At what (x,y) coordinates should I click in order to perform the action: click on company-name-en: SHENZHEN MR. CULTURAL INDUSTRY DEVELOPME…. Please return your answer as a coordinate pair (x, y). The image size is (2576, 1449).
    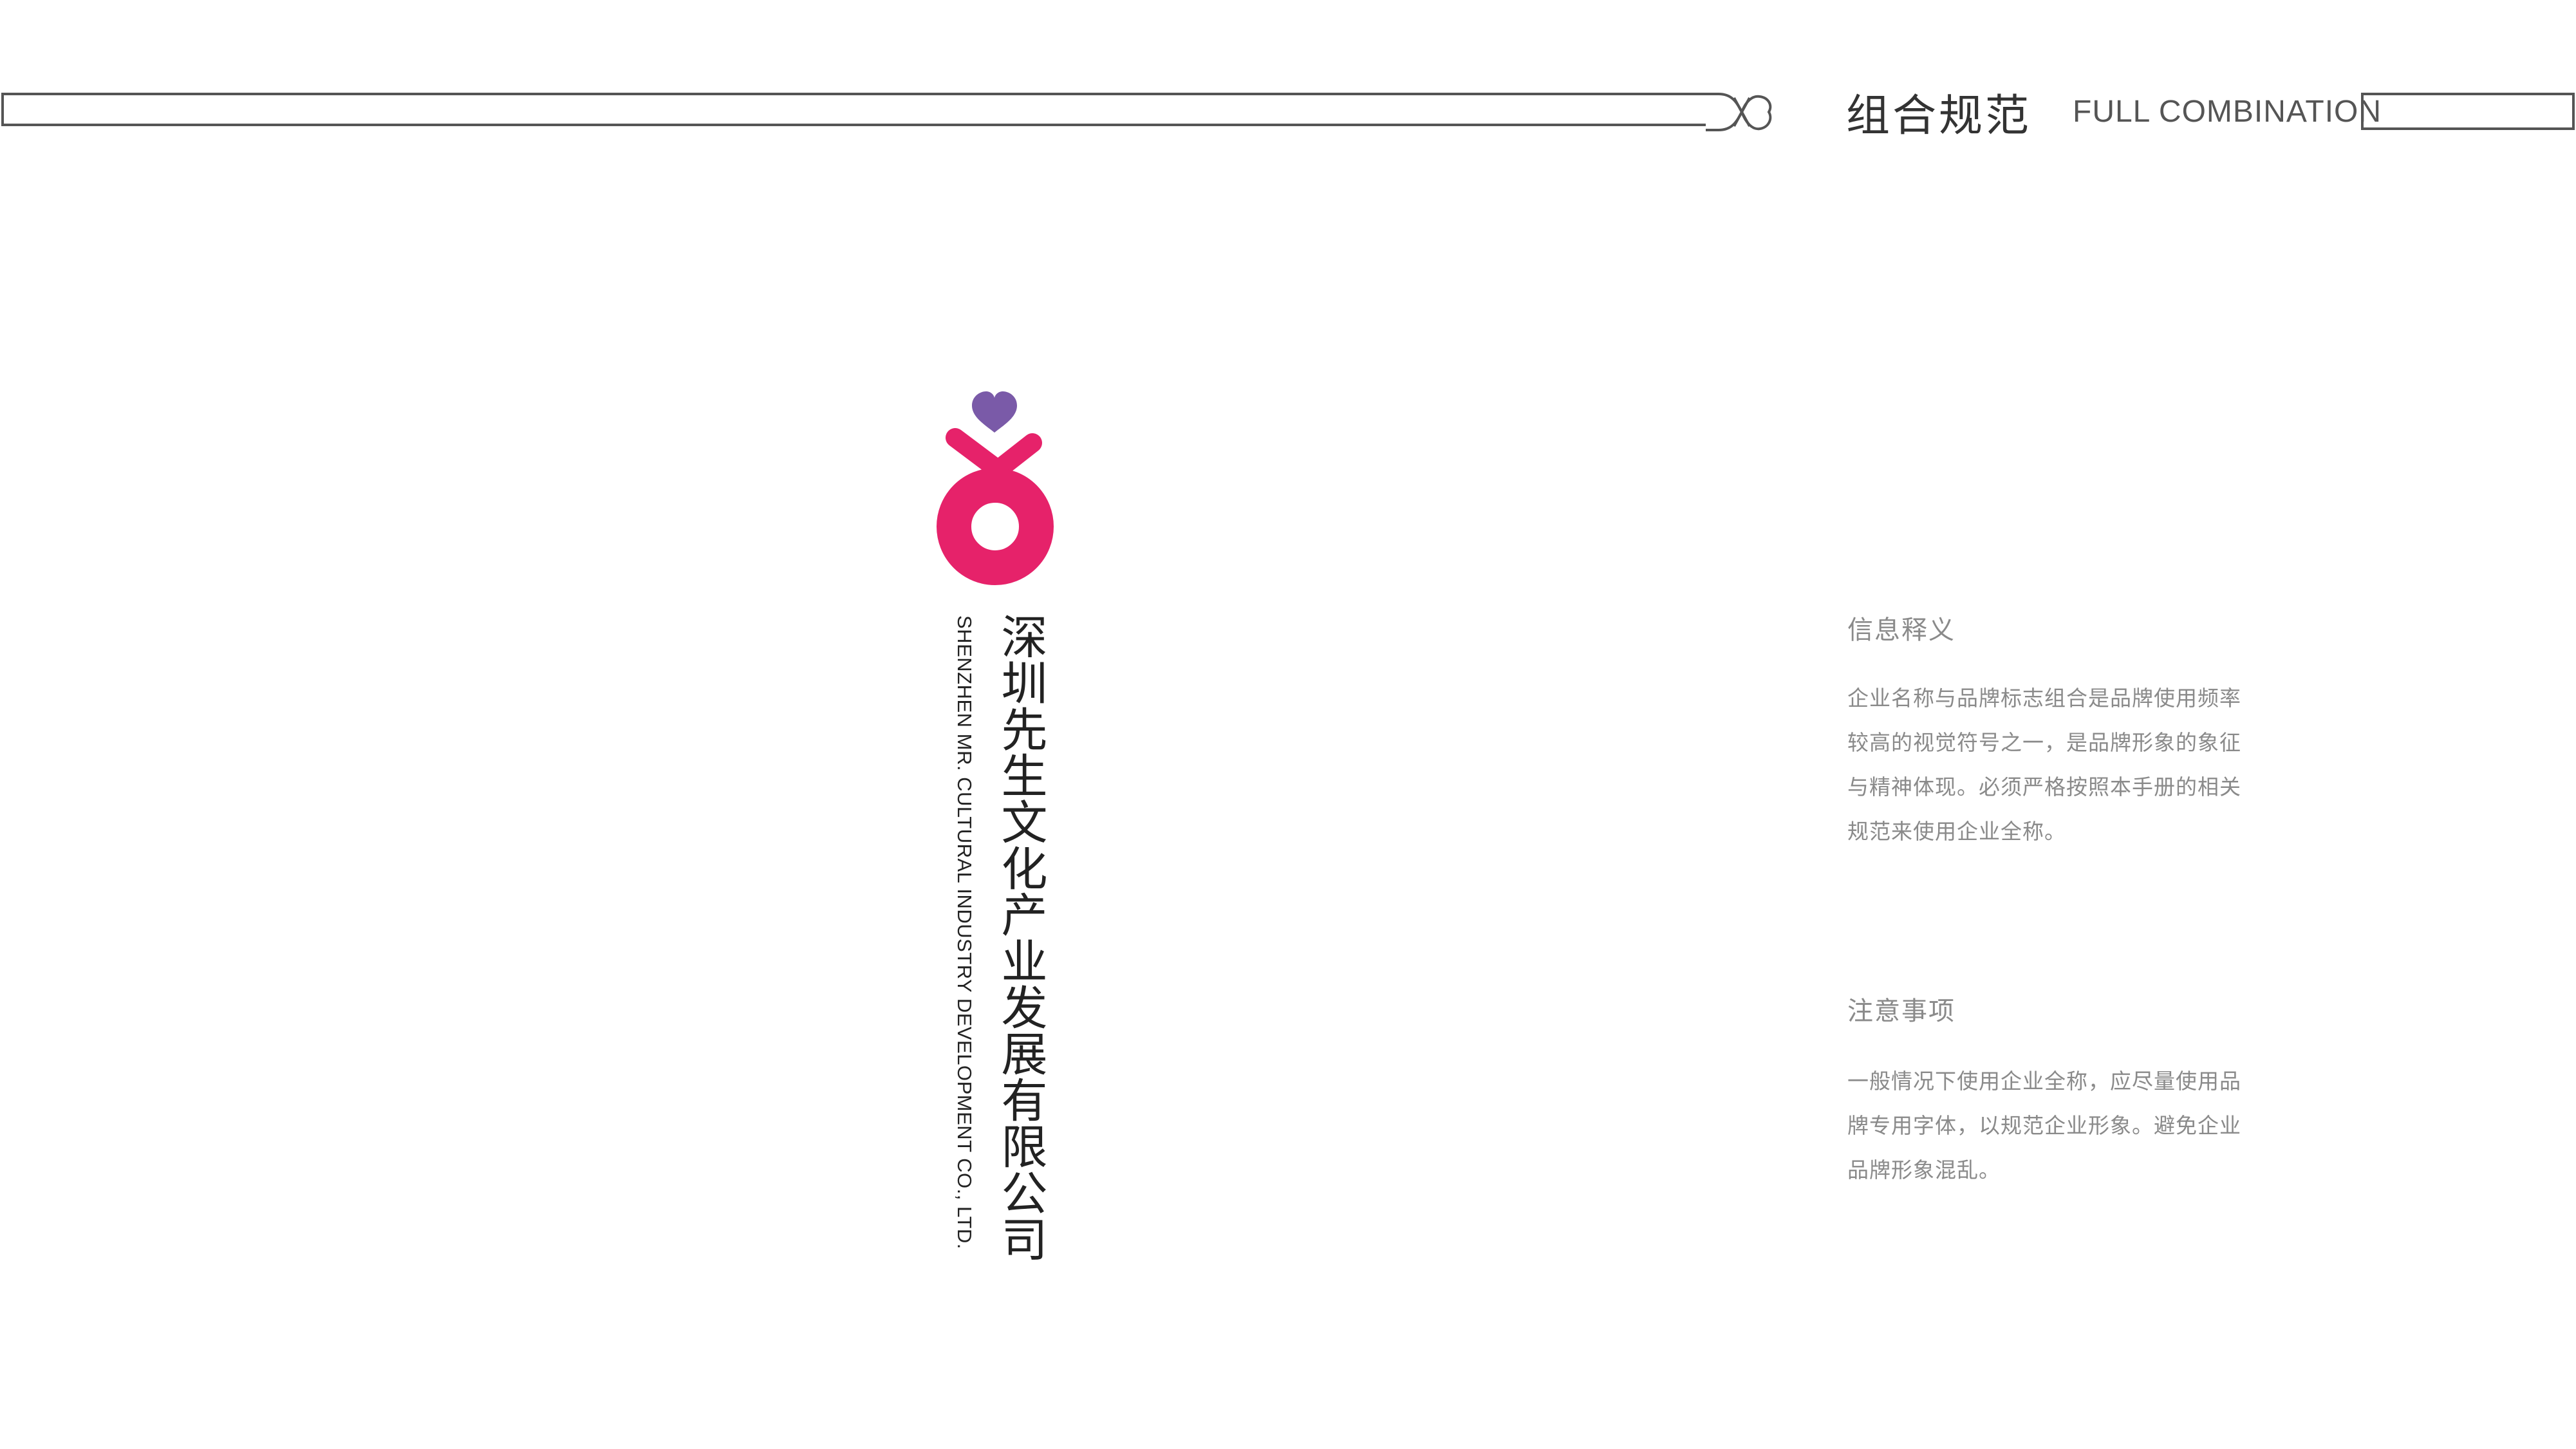
    Looking at the image, I should click on (964, 932).